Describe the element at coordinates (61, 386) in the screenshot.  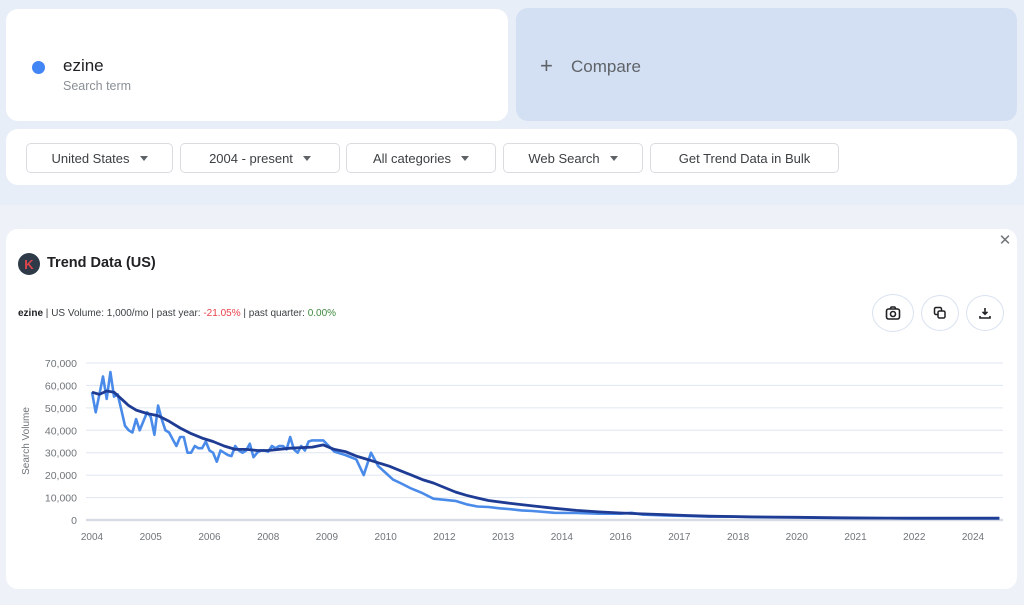
I see `y-tick-label: 60,000` at that location.